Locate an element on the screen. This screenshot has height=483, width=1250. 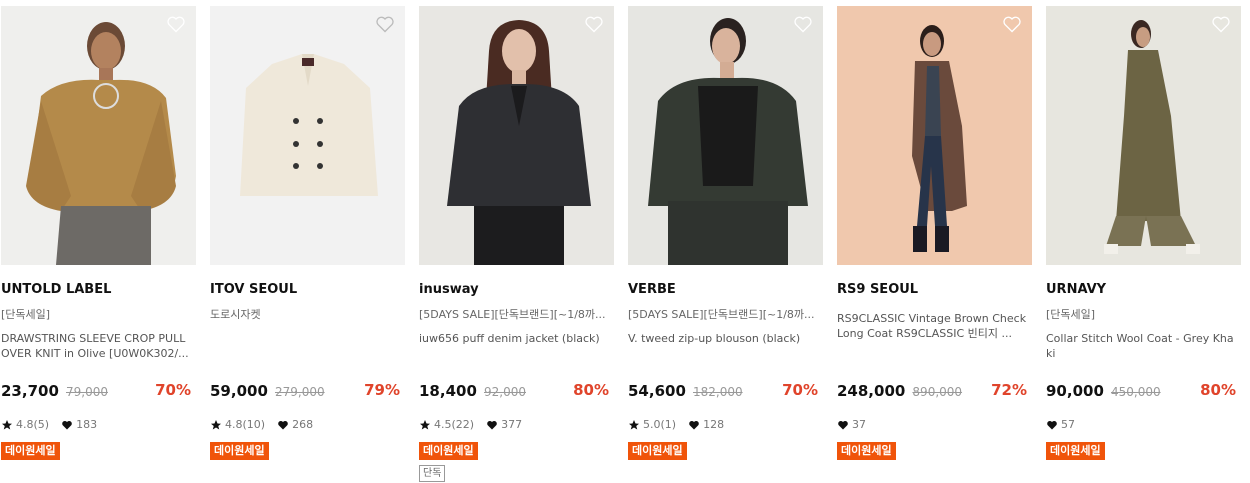
product-meta: 4.5(22) 377 is located at coordinates (476, 424).